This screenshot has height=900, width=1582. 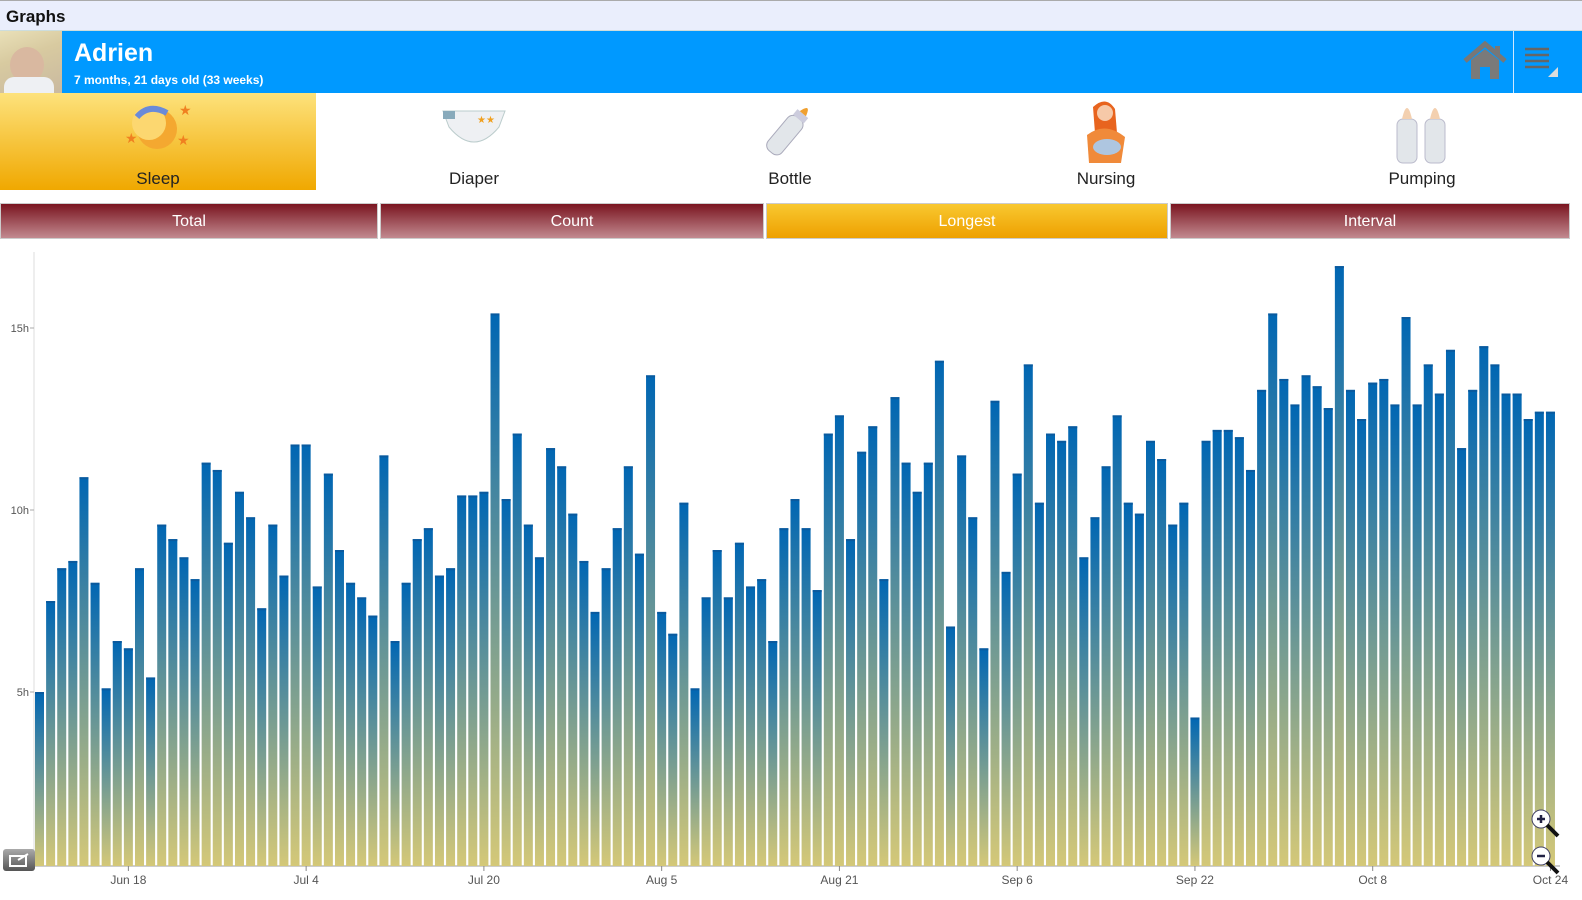 What do you see at coordinates (189, 221) in the screenshot?
I see `tab-total: Total` at bounding box center [189, 221].